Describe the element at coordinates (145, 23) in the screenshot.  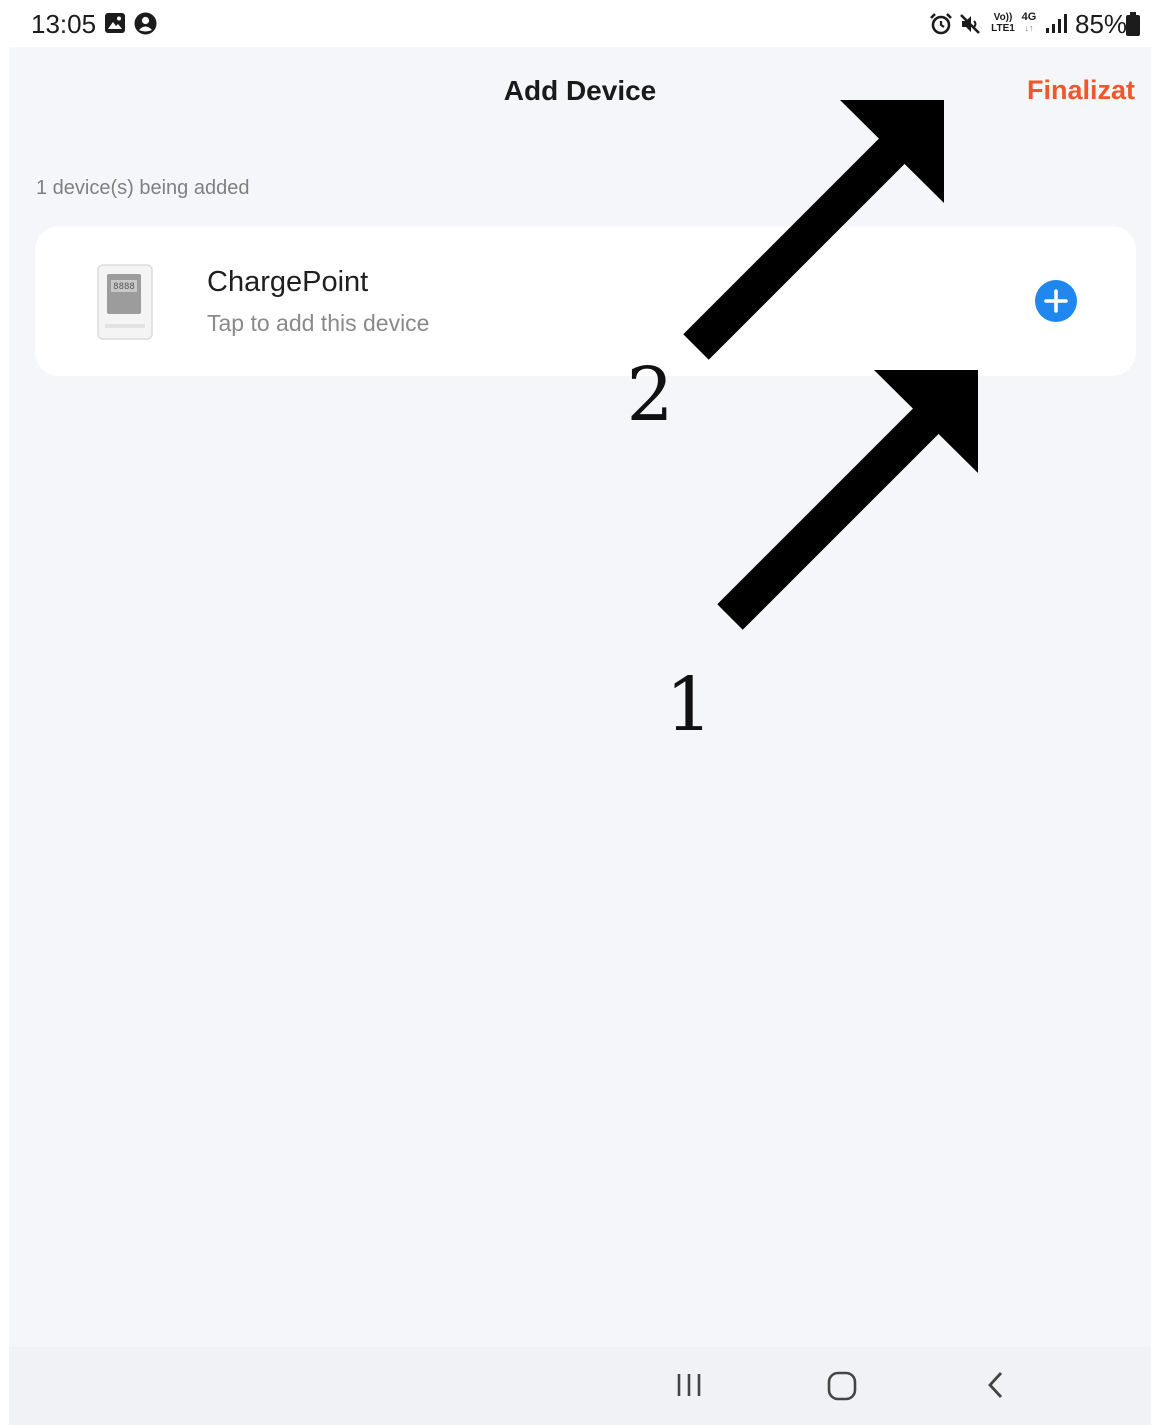
I see `account-icon` at that location.